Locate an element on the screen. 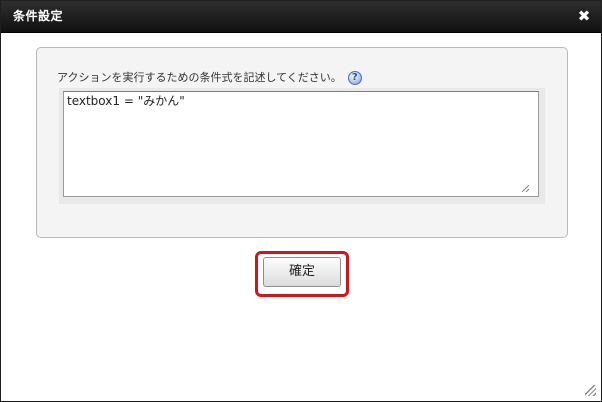 This screenshot has height=402, width=602. dialog-resize-grip-icon is located at coordinates (590, 390).